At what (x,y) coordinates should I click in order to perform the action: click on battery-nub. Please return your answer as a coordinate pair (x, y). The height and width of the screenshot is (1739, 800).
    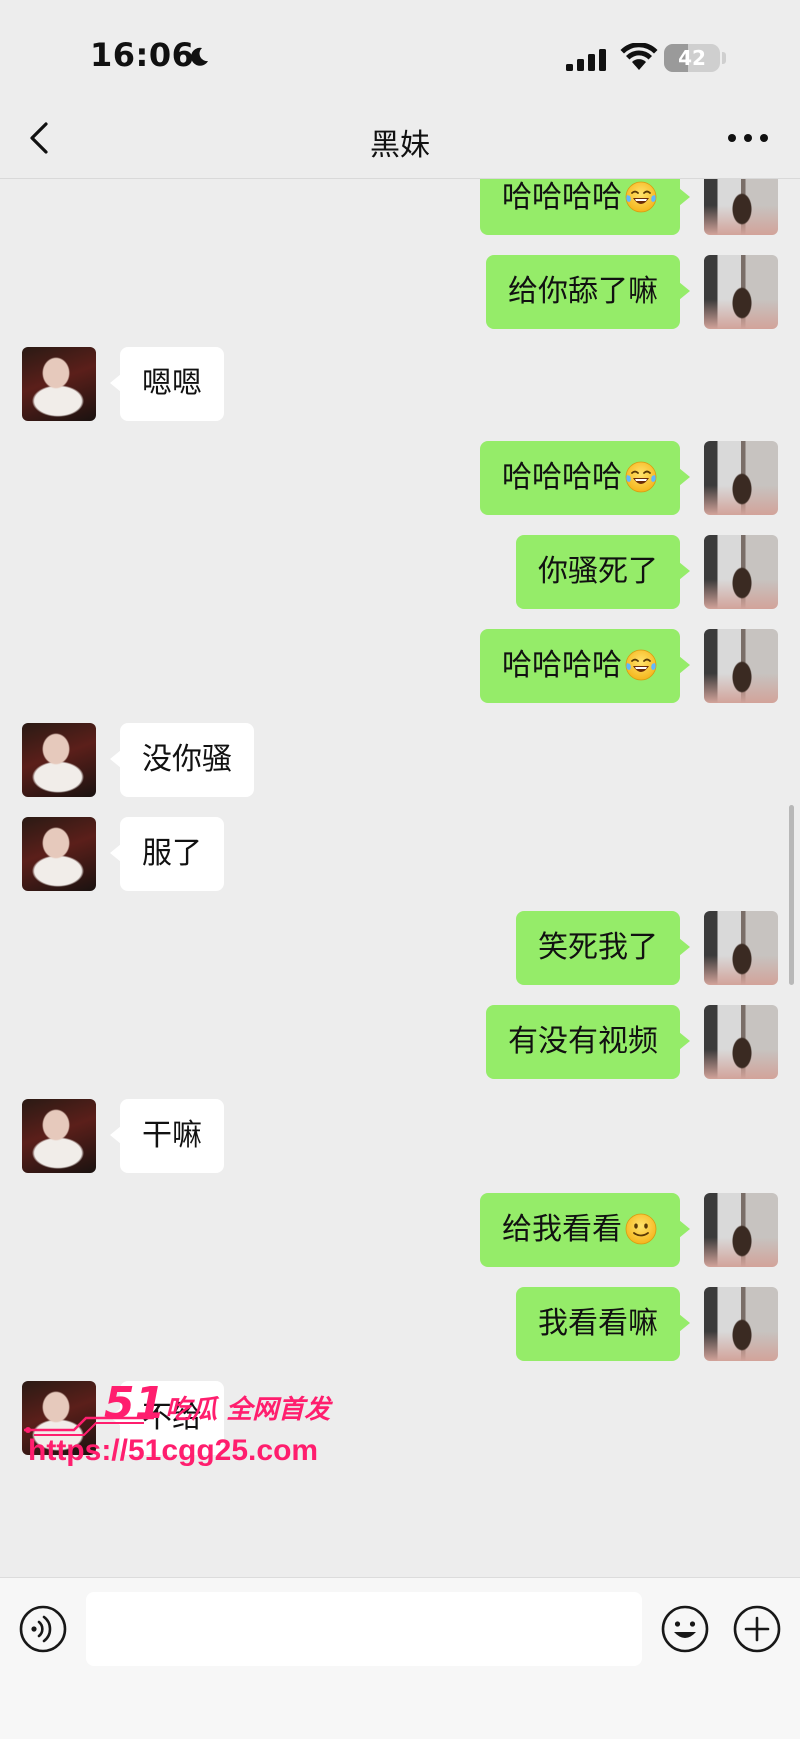
    Looking at the image, I should click on (724, 58).